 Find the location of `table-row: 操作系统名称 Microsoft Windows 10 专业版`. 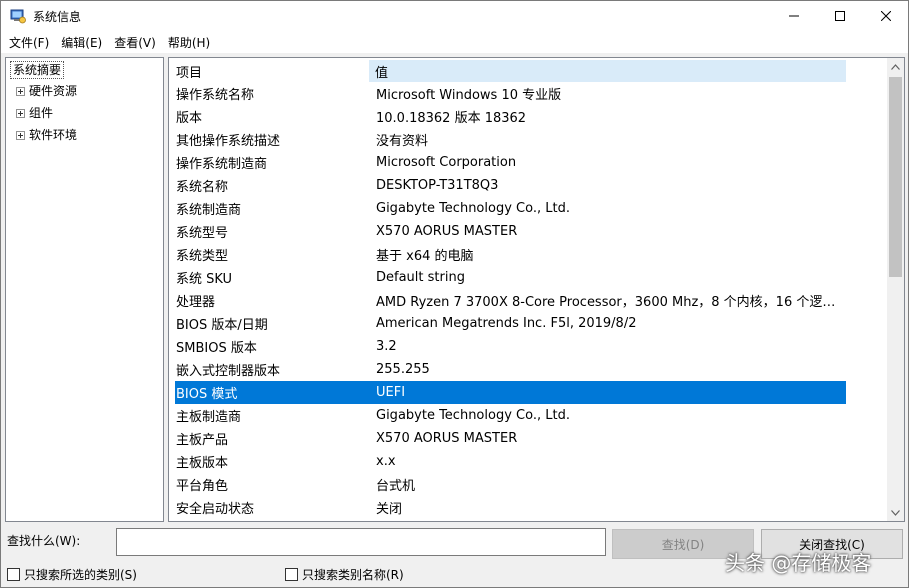

table-row: 操作系统名称 Microsoft Windows 10 专业版 is located at coordinates (510, 93).